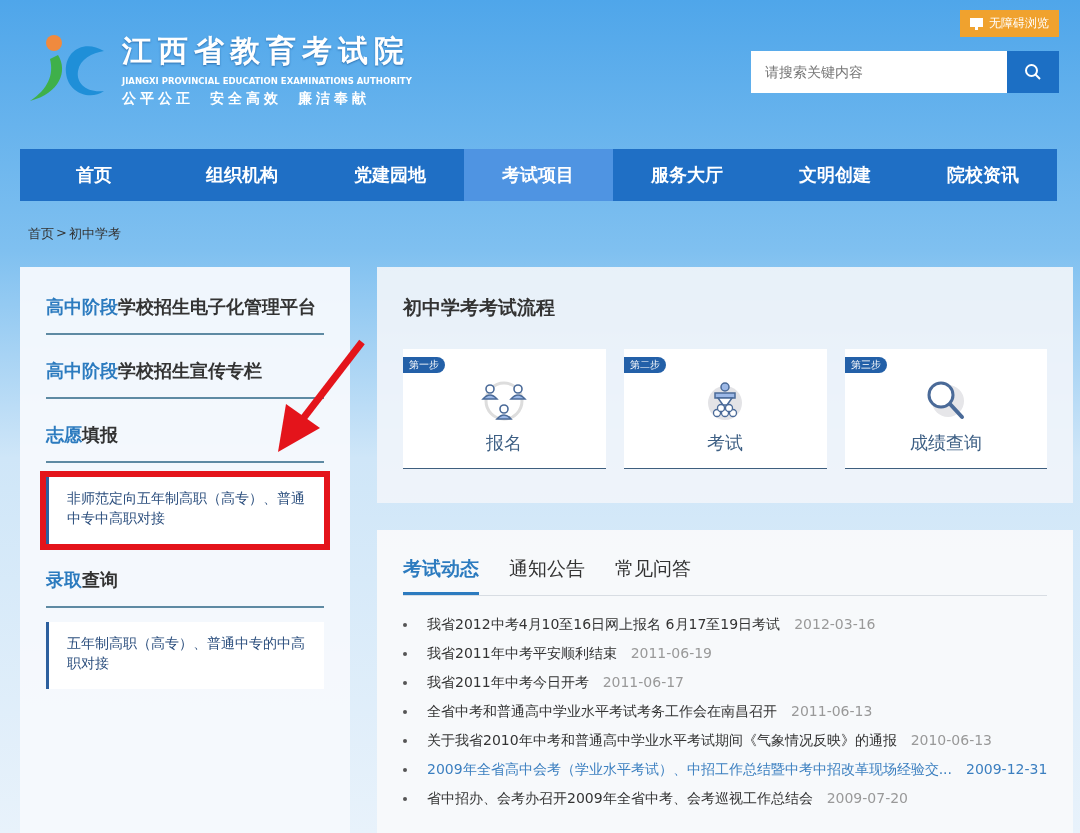 The image size is (1080, 833). Describe the element at coordinates (982, 175) in the screenshot. I see `nav-tab: 院校资讯` at that location.